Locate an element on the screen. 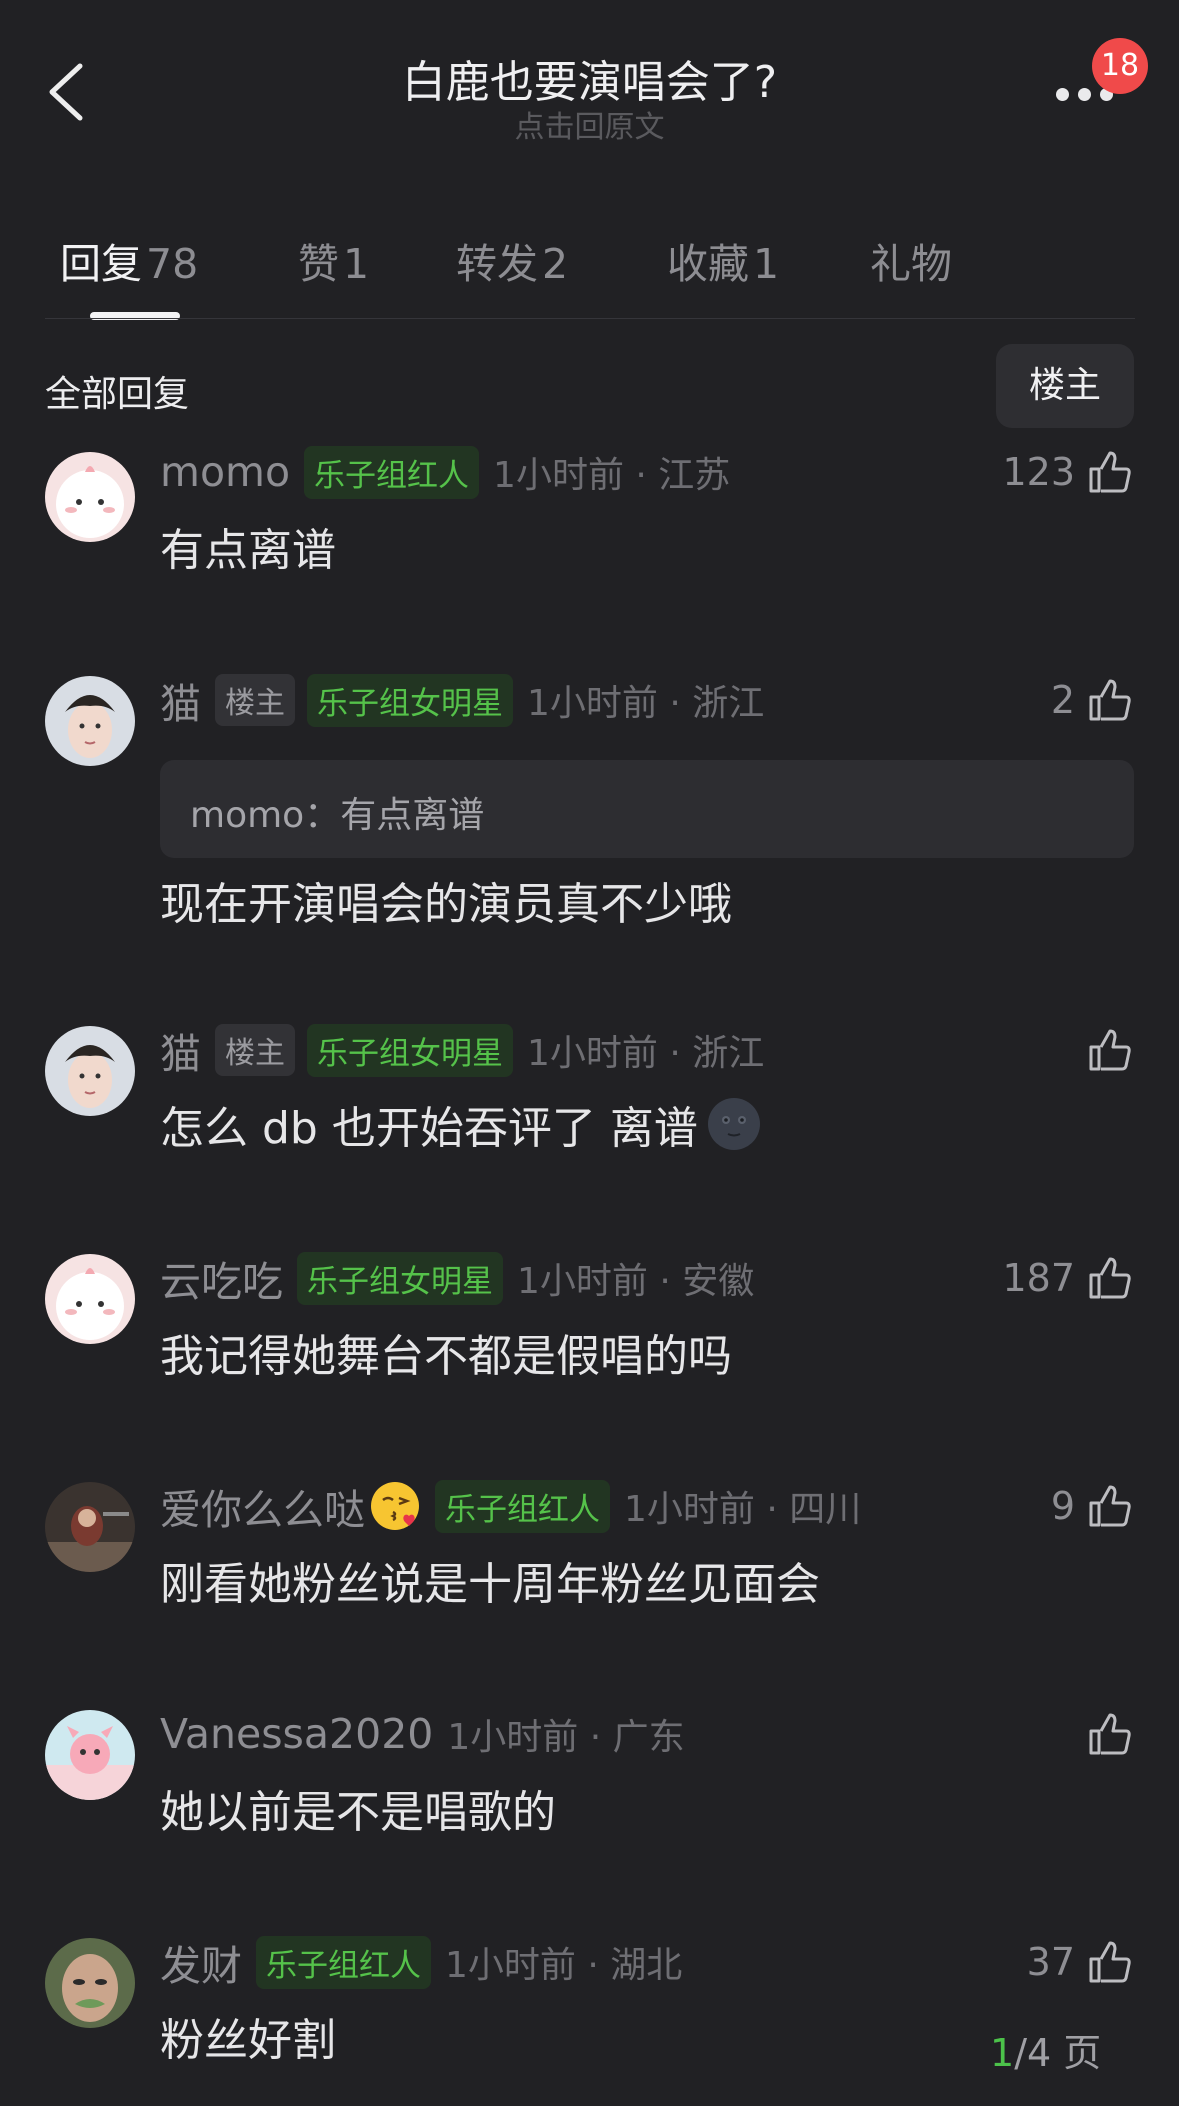 The height and width of the screenshot is (2106, 1179). comment-meta: 爱你么么哒 乐子组红人 1小时前 · 四川 is located at coordinates (510, 1506).